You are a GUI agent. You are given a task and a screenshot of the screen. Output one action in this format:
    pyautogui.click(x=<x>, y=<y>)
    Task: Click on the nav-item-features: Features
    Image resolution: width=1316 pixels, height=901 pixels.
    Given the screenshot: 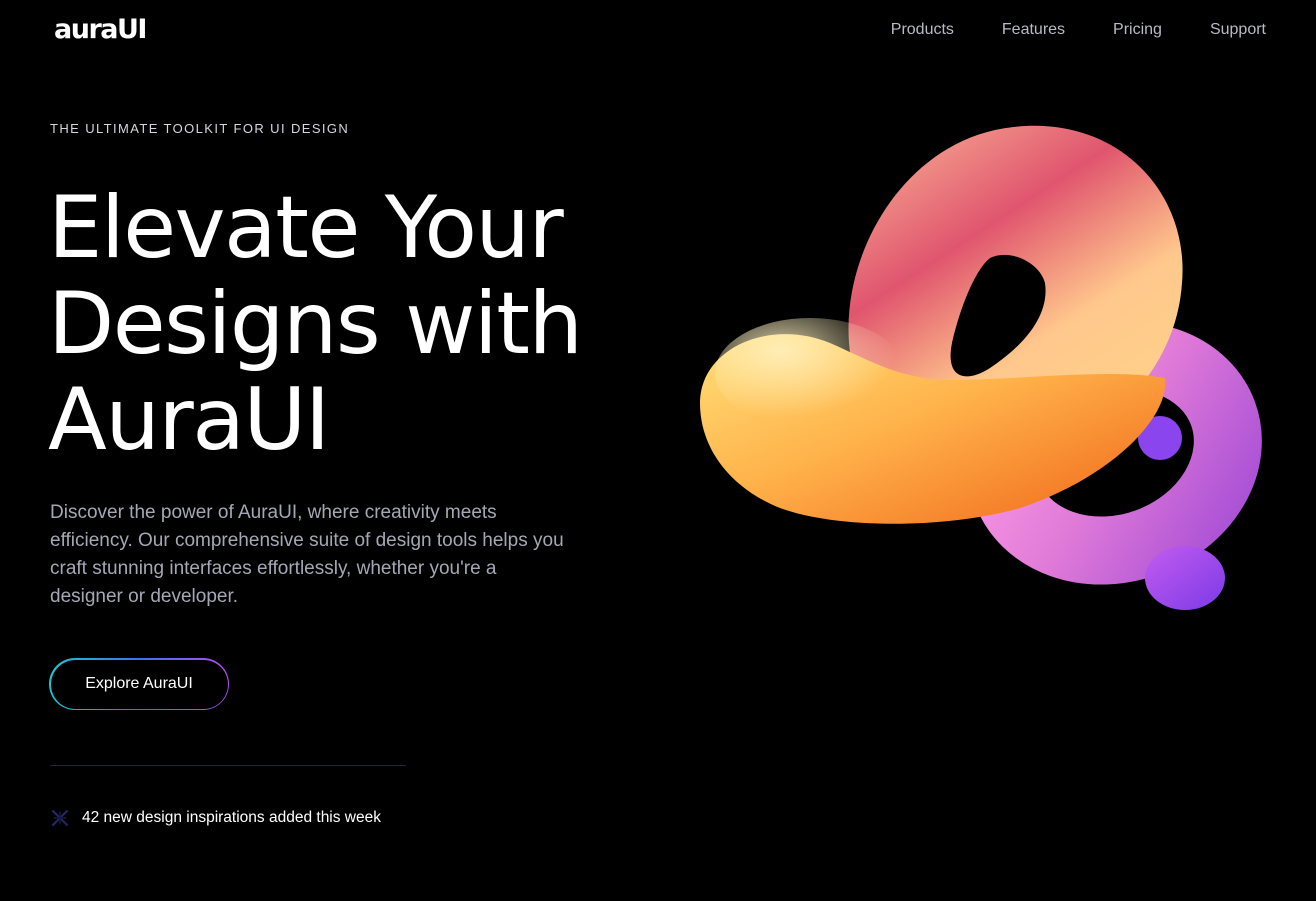 What is the action you would take?
    pyautogui.click(x=1033, y=30)
    